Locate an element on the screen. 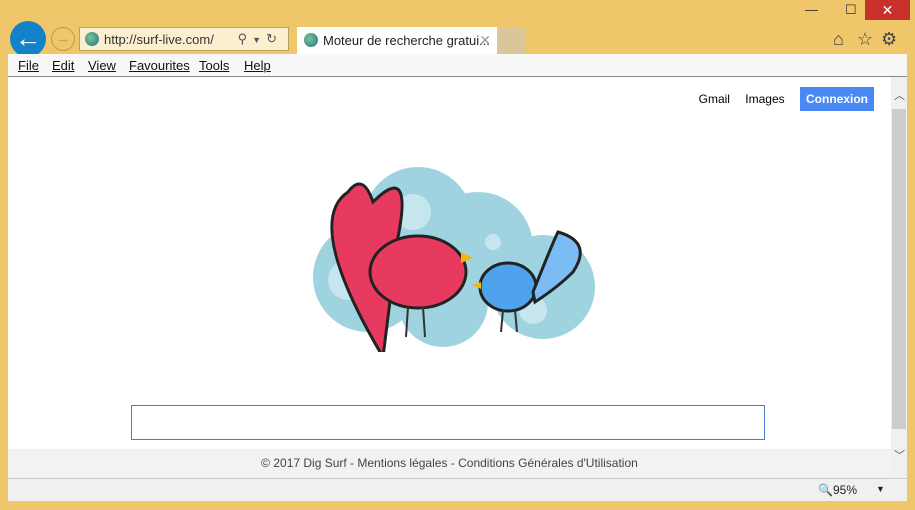 Image resolution: width=915 pixels, height=510 pixels. arrow-right-icon: → is located at coordinates (63, 38).